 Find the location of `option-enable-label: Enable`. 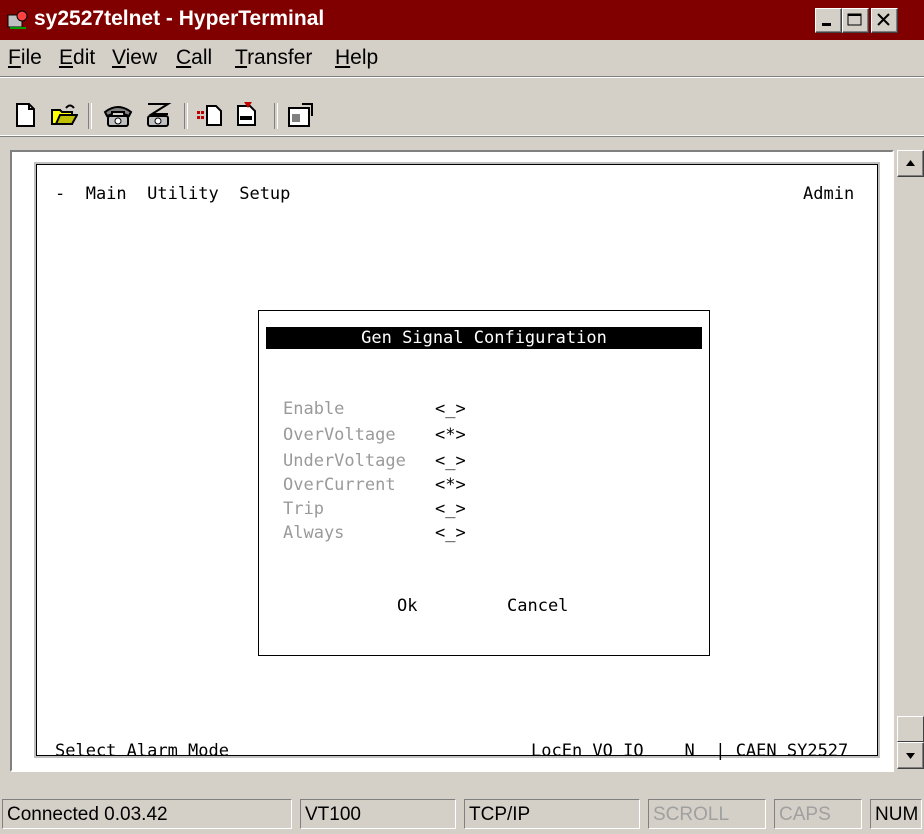

option-enable-label: Enable is located at coordinates (314, 409).